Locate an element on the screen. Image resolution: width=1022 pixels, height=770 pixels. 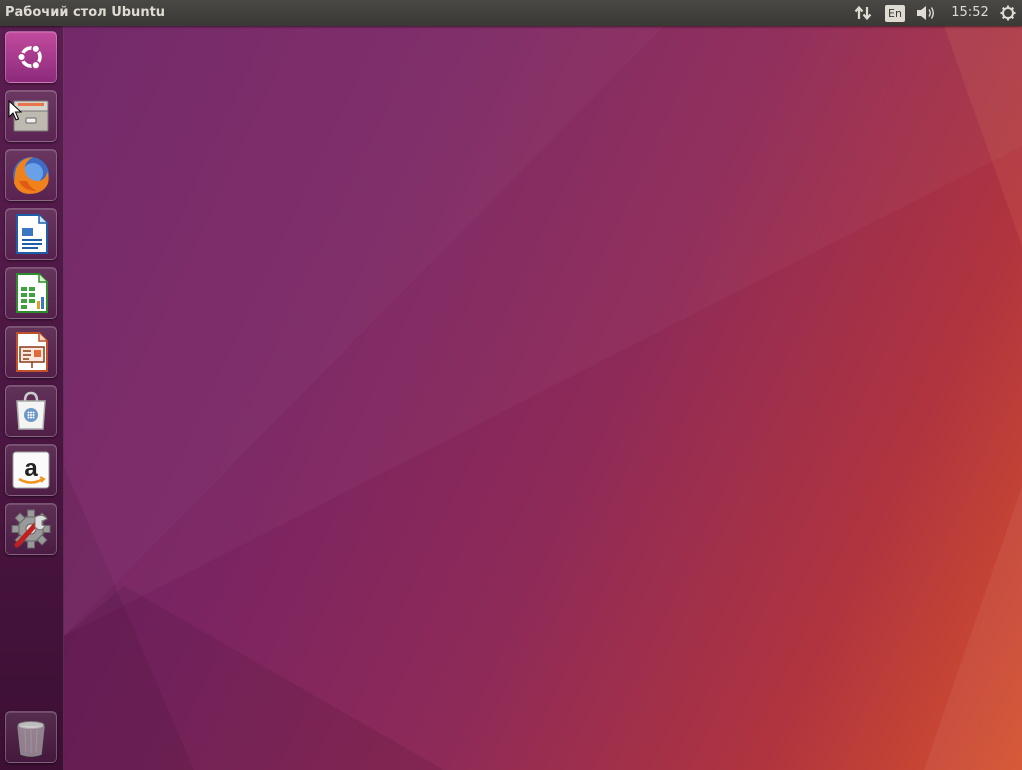
speaker-volume-icon is located at coordinates (926, 13).